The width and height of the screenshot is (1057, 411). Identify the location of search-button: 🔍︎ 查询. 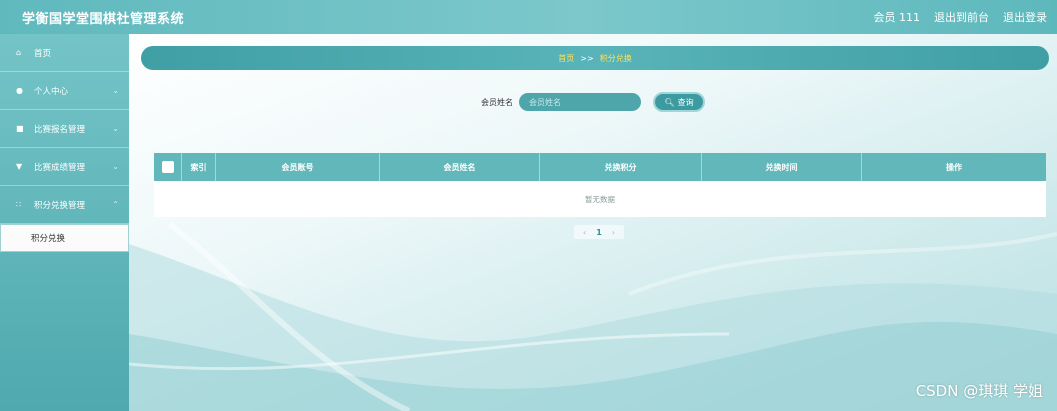
(679, 102).